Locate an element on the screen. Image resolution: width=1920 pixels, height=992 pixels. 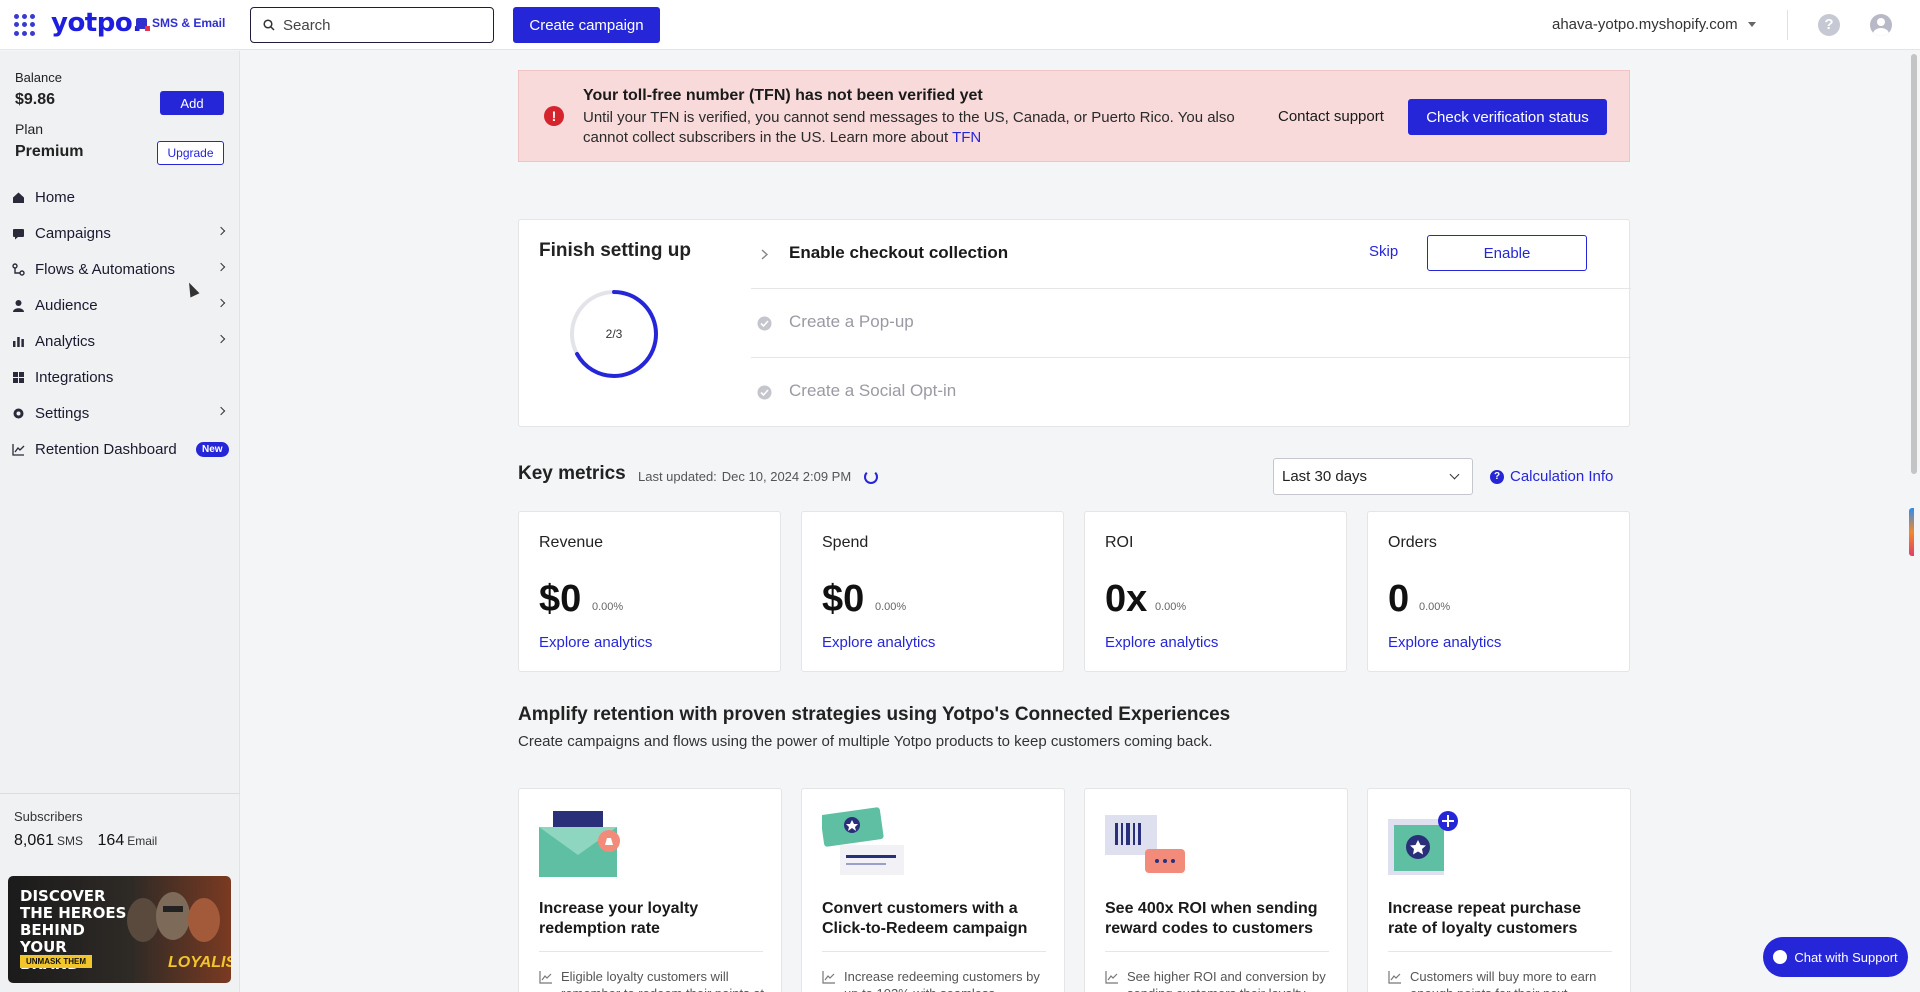
metric-name: Orders is located at coordinates (1412, 542).